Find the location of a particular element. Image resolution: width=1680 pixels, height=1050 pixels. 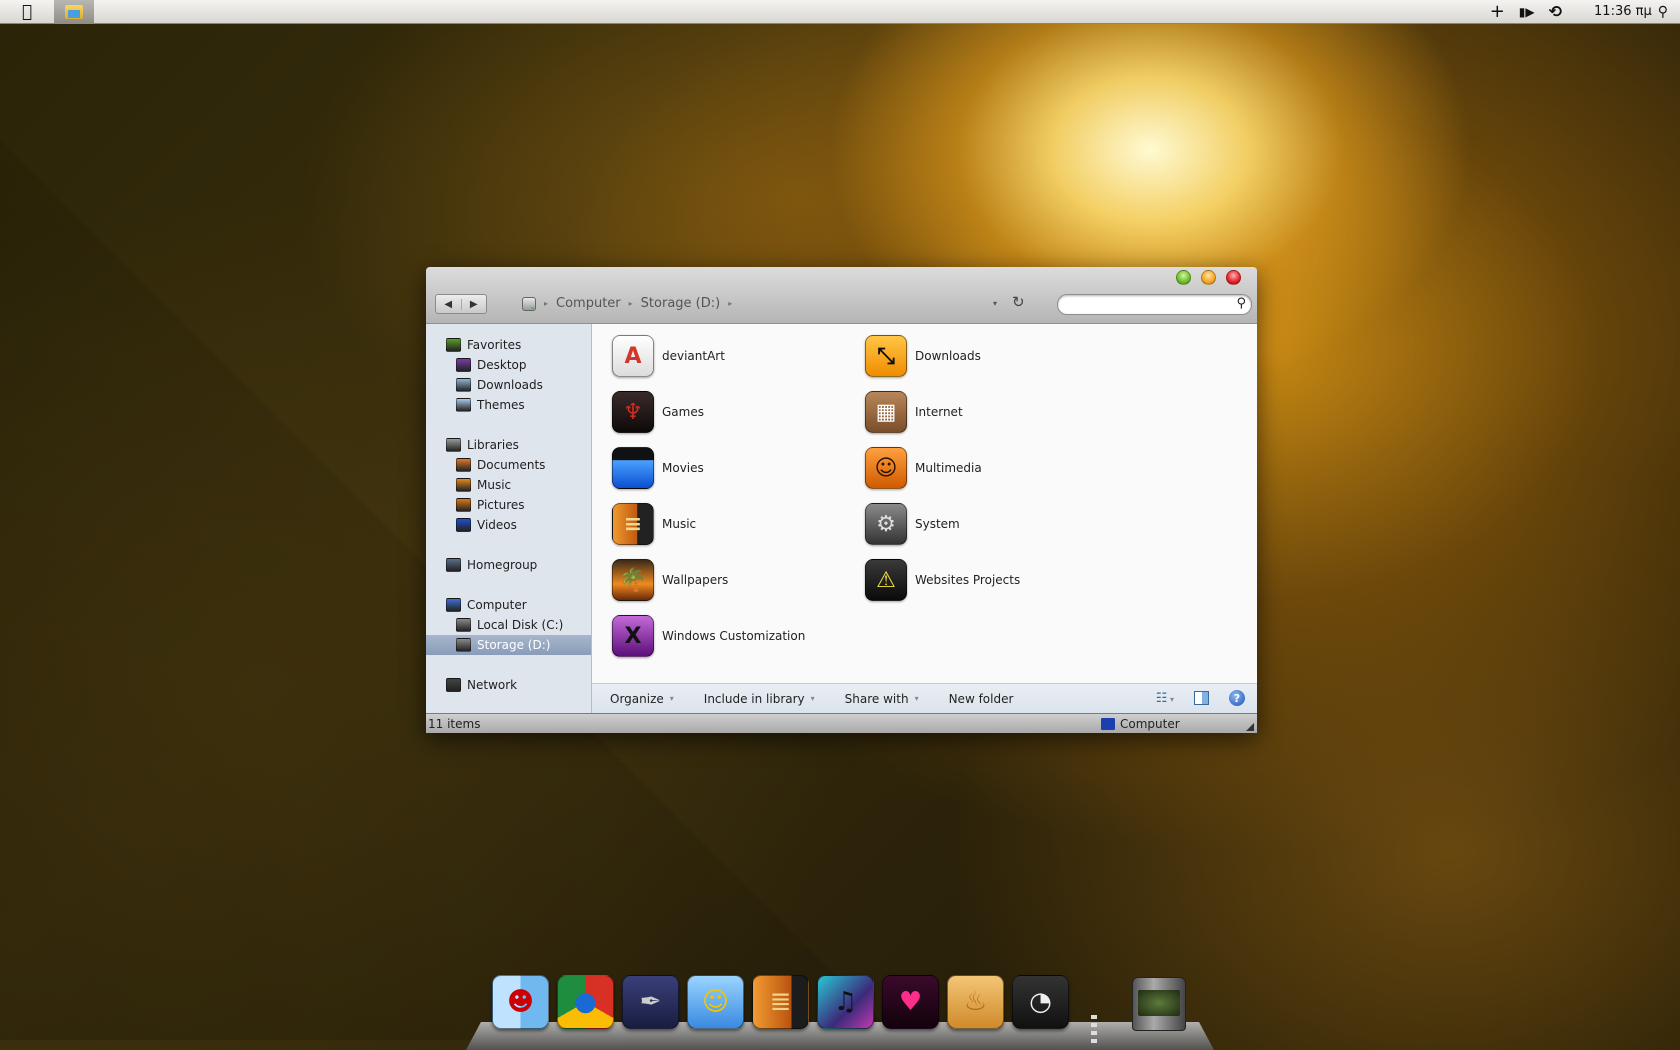

folder-item: ♆ Games is located at coordinates (658, 412).